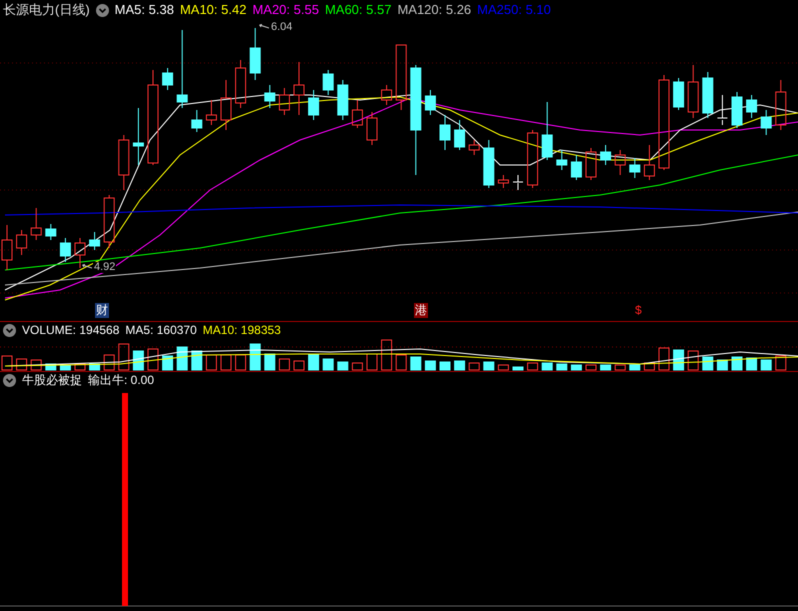 Image resolution: width=798 pixels, height=611 pixels. Describe the element at coordinates (46, 10) in the screenshot. I see `chart-title: 长源电力(日线)` at that location.